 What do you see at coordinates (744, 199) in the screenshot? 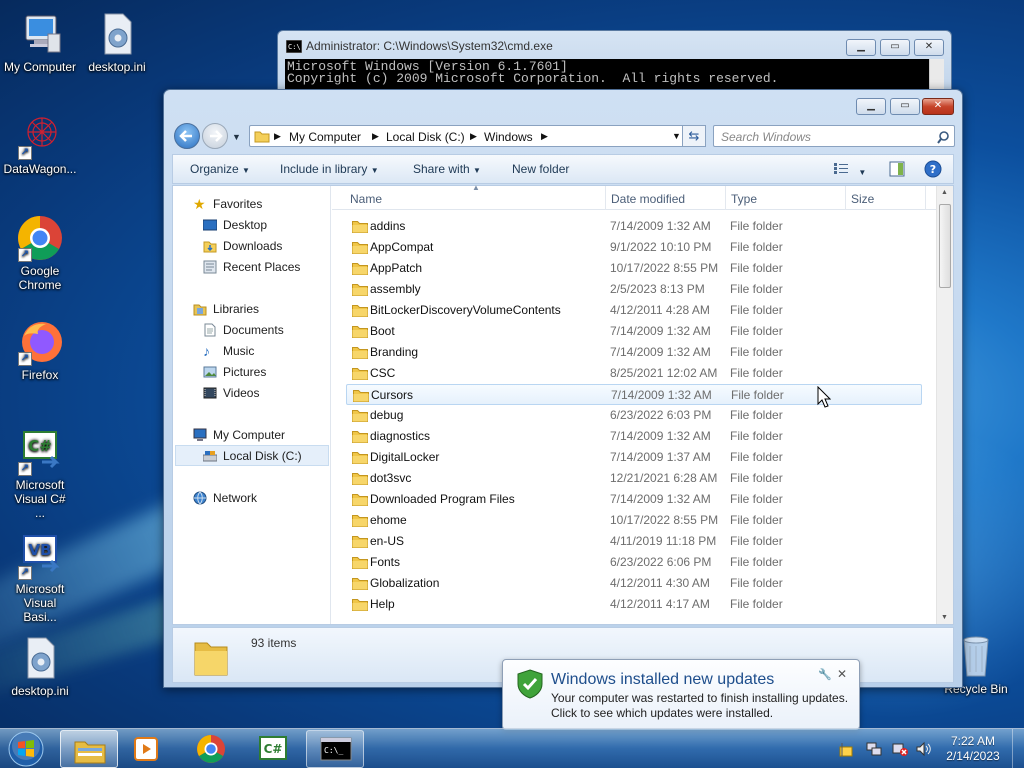
I see `column-type: Type` at bounding box center [744, 199].